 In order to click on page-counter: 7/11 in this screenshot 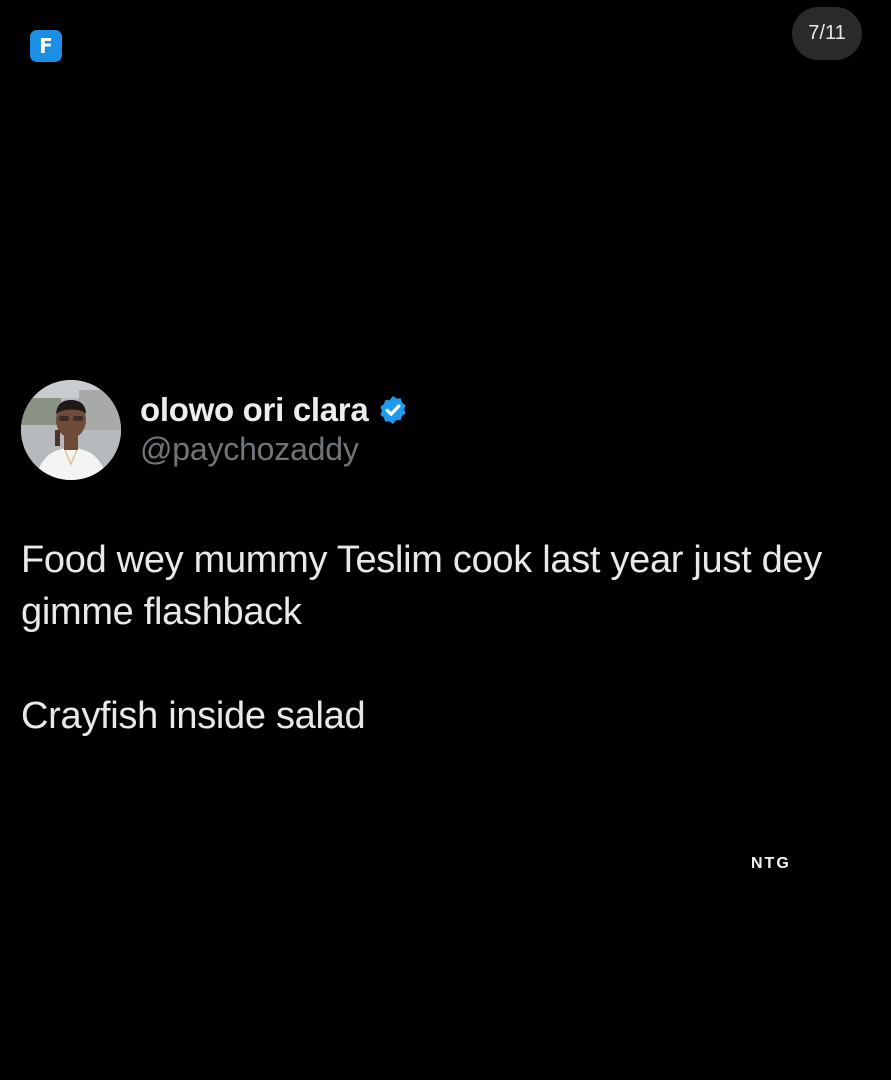, I will do `click(827, 33)`.